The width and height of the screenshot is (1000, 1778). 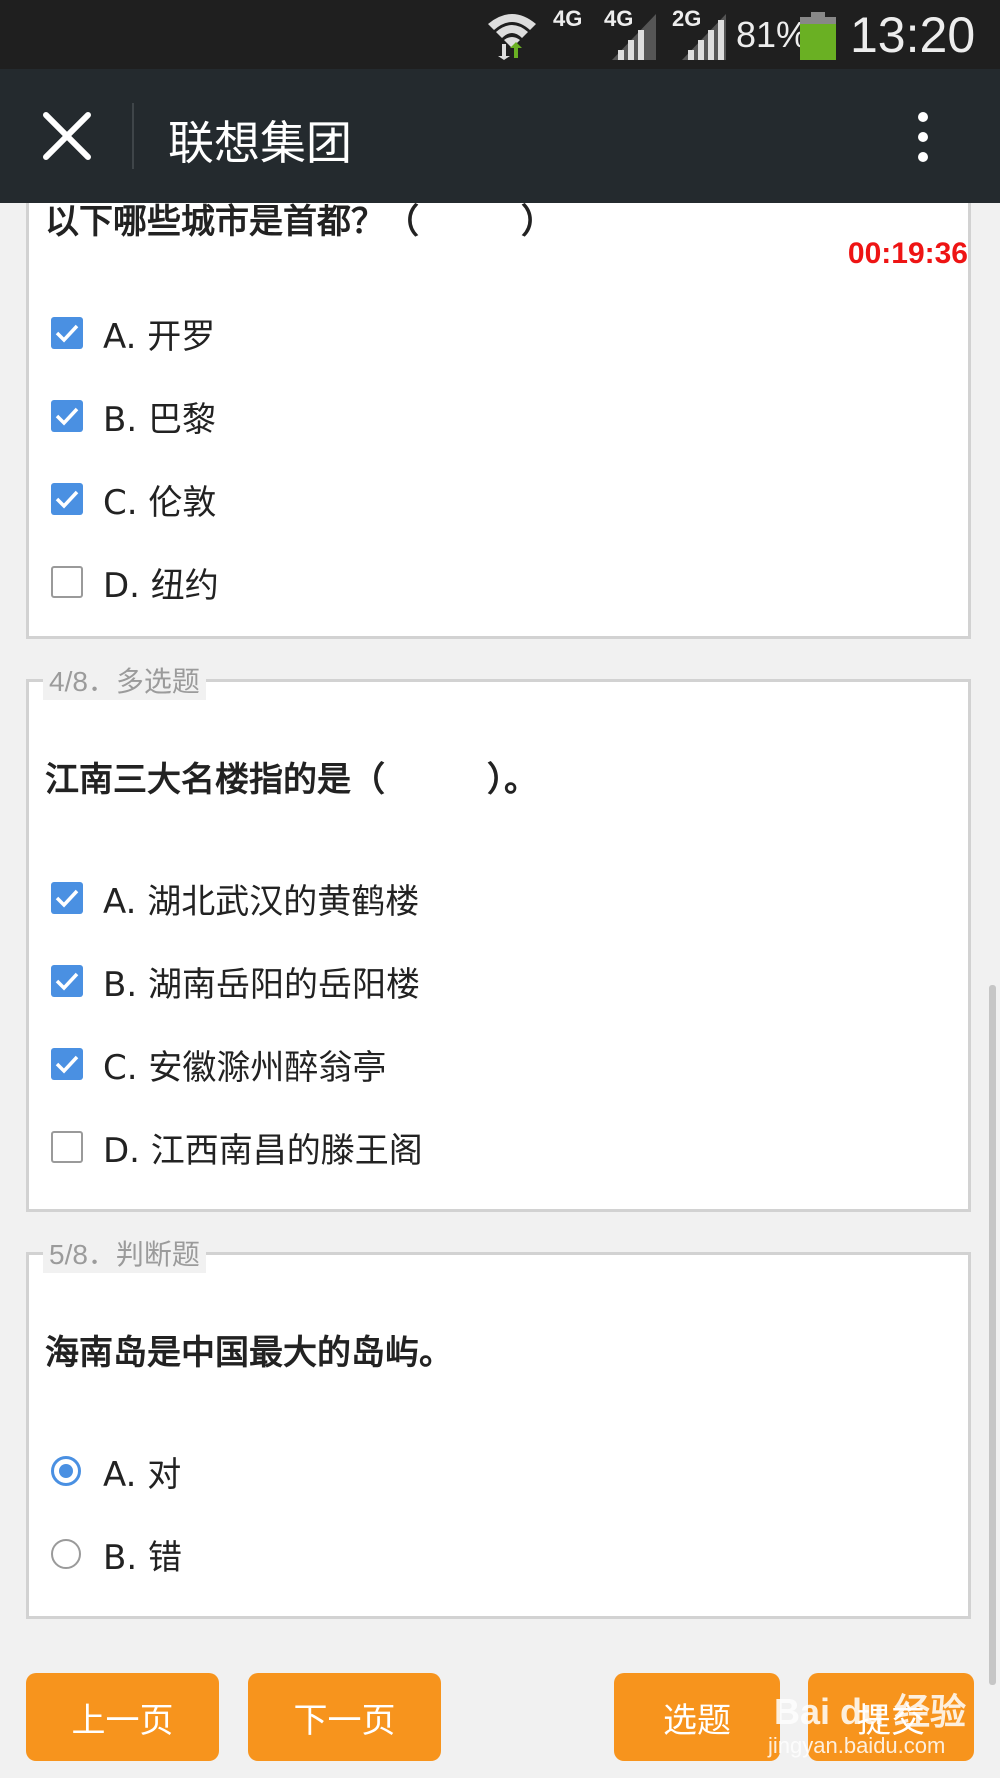 I want to click on option-b: B. 湖南岳阳的岳阳楼, so click(x=235, y=981).